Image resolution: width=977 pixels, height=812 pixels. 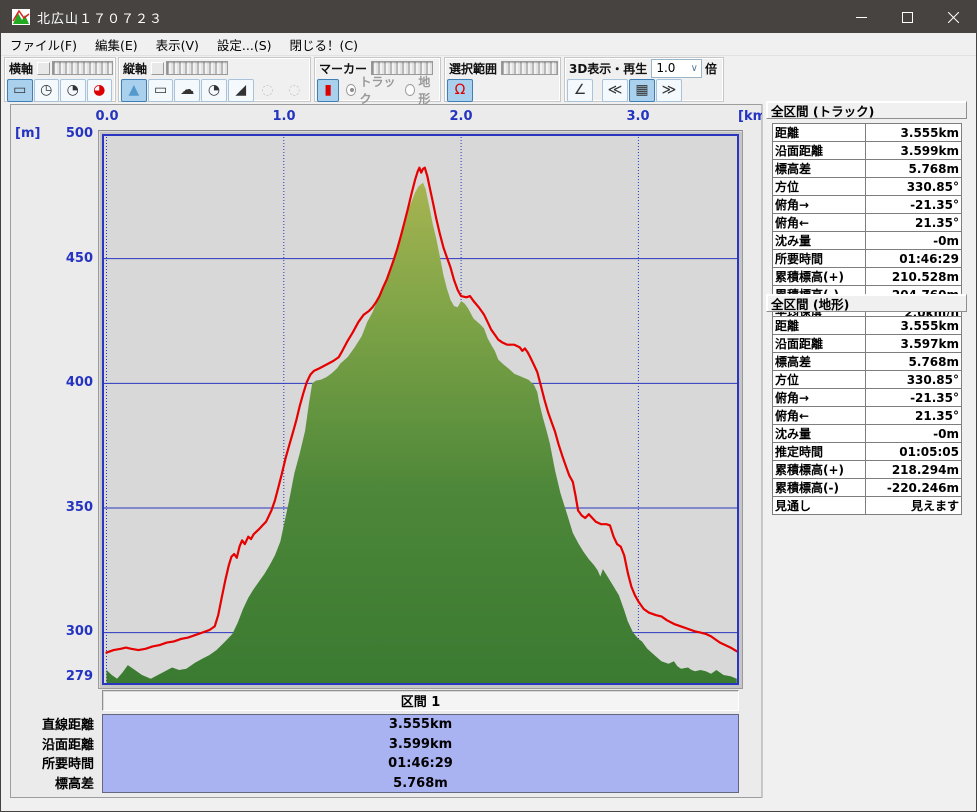 I want to click on stat-label: 俯角←, so click(x=819, y=415).